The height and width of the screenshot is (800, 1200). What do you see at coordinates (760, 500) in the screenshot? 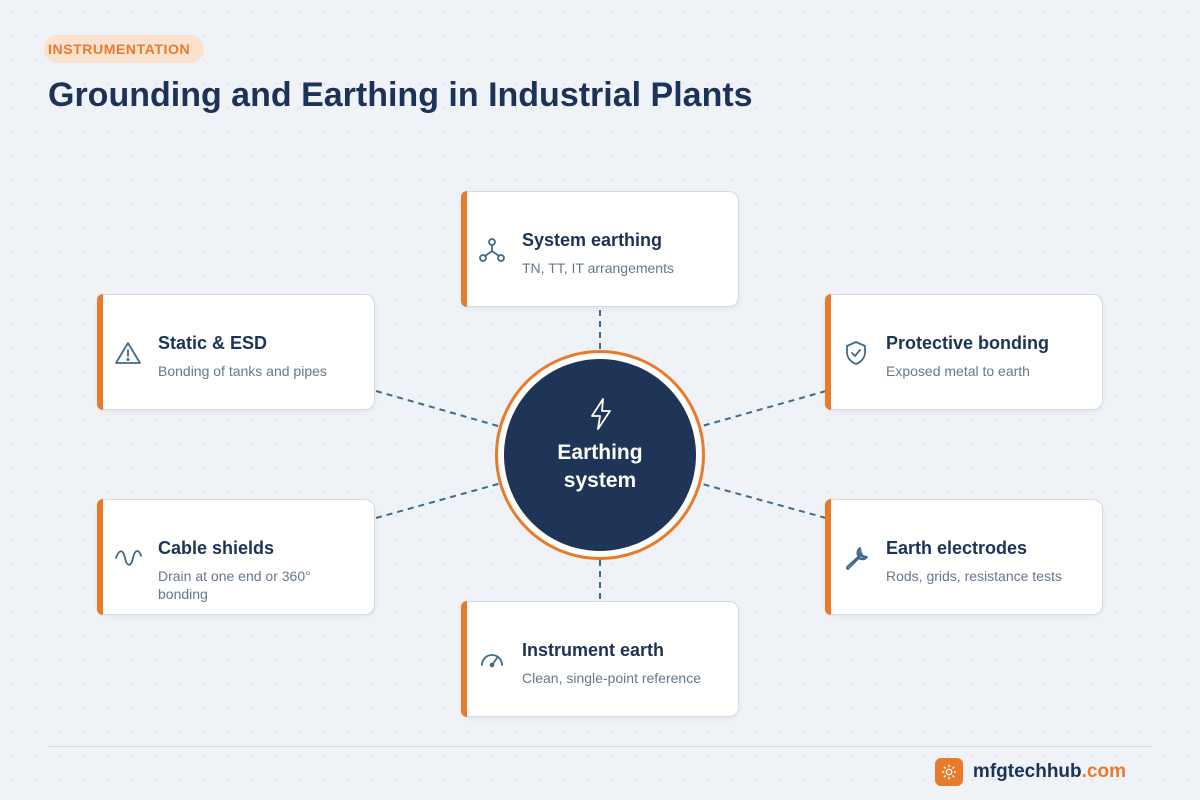
I see `connector-earth-electrodes` at bounding box center [760, 500].